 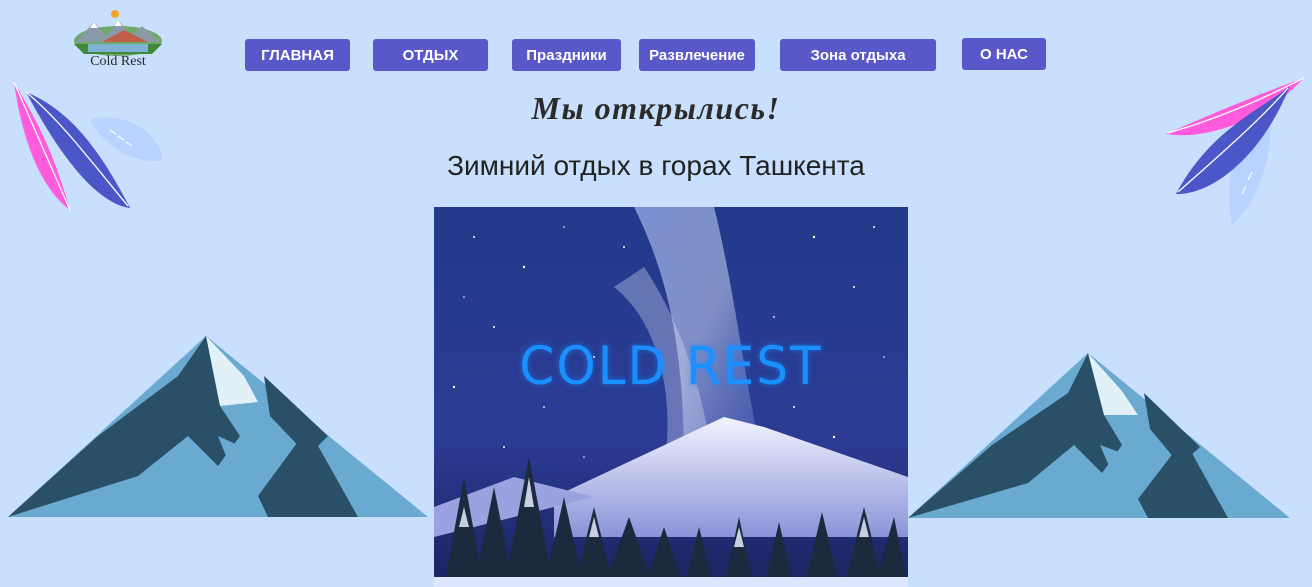 What do you see at coordinates (218, 426) in the screenshot?
I see `mountains-left-icon` at bounding box center [218, 426].